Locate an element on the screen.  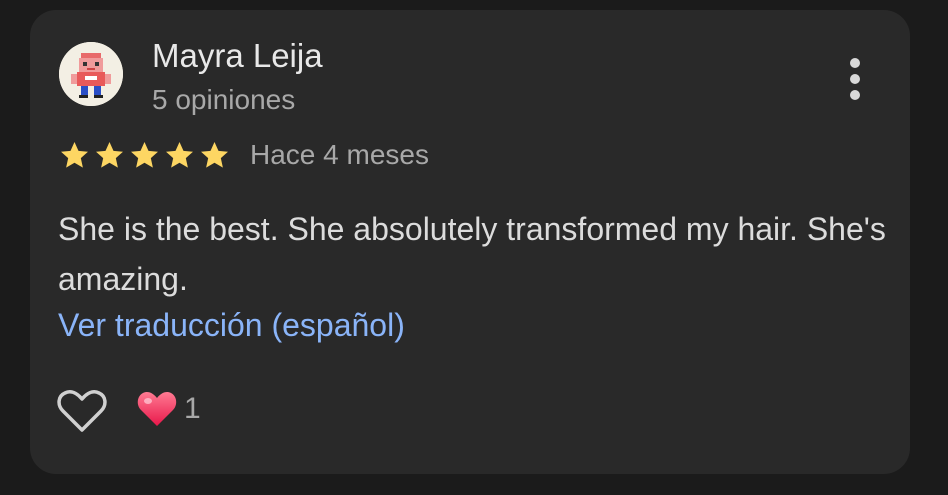
star-rating is located at coordinates (144, 156).